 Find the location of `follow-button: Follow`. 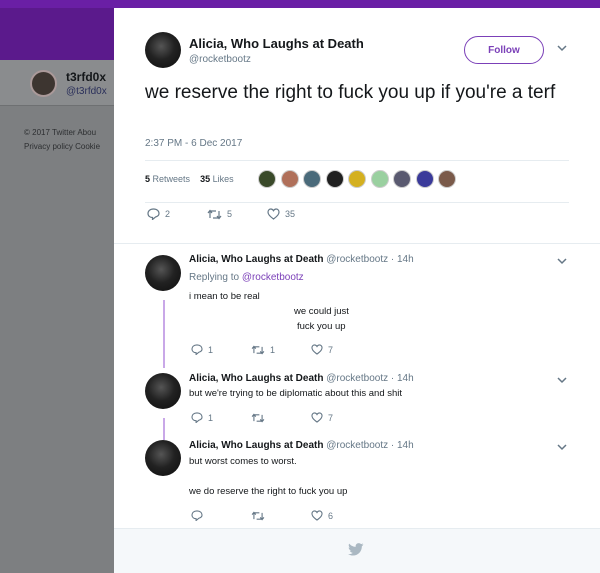

follow-button: Follow is located at coordinates (504, 50).